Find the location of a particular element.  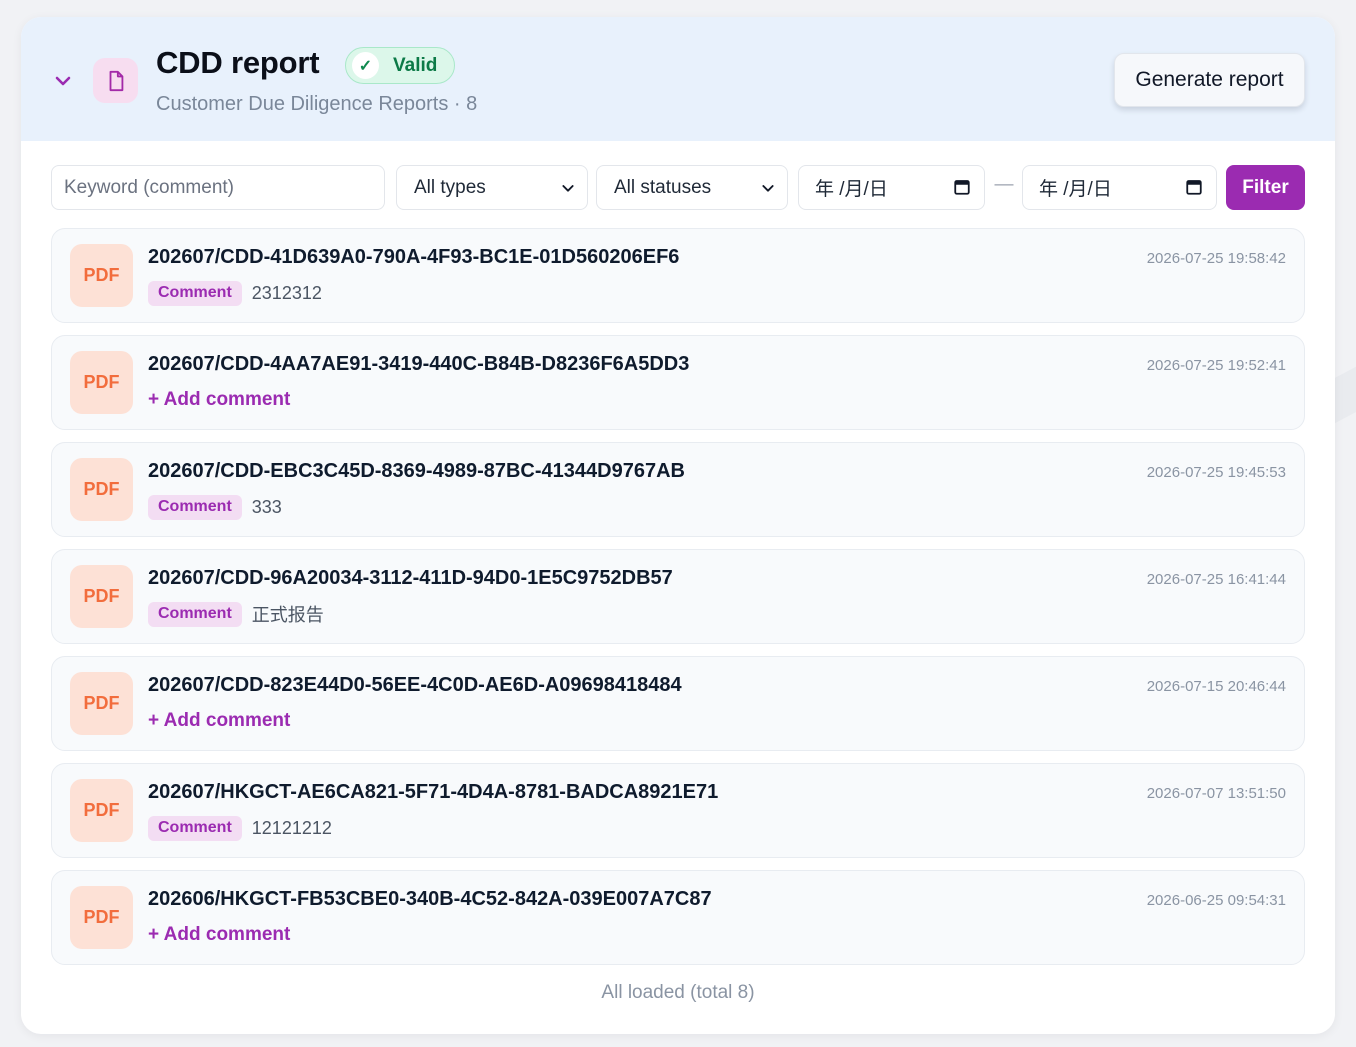

report-timestamp: 2026-07-07 13:51:50 is located at coordinates (1216, 793).